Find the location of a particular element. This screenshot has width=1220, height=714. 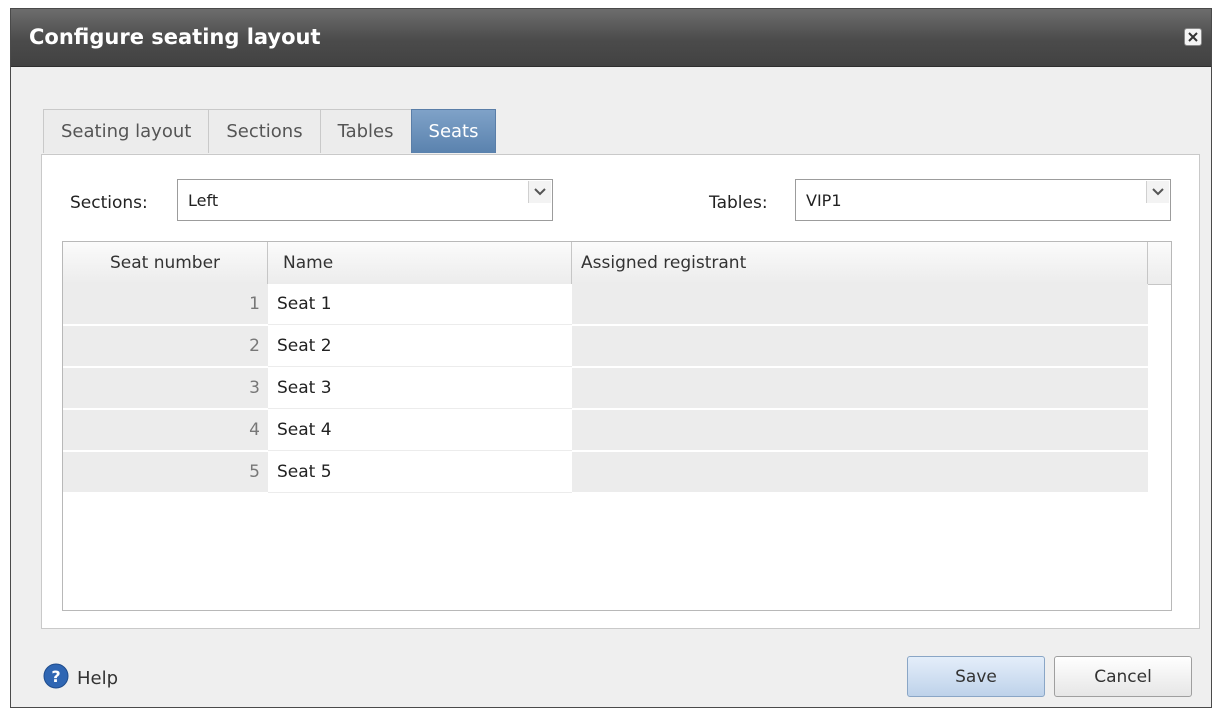

close-button is located at coordinates (1193, 37).